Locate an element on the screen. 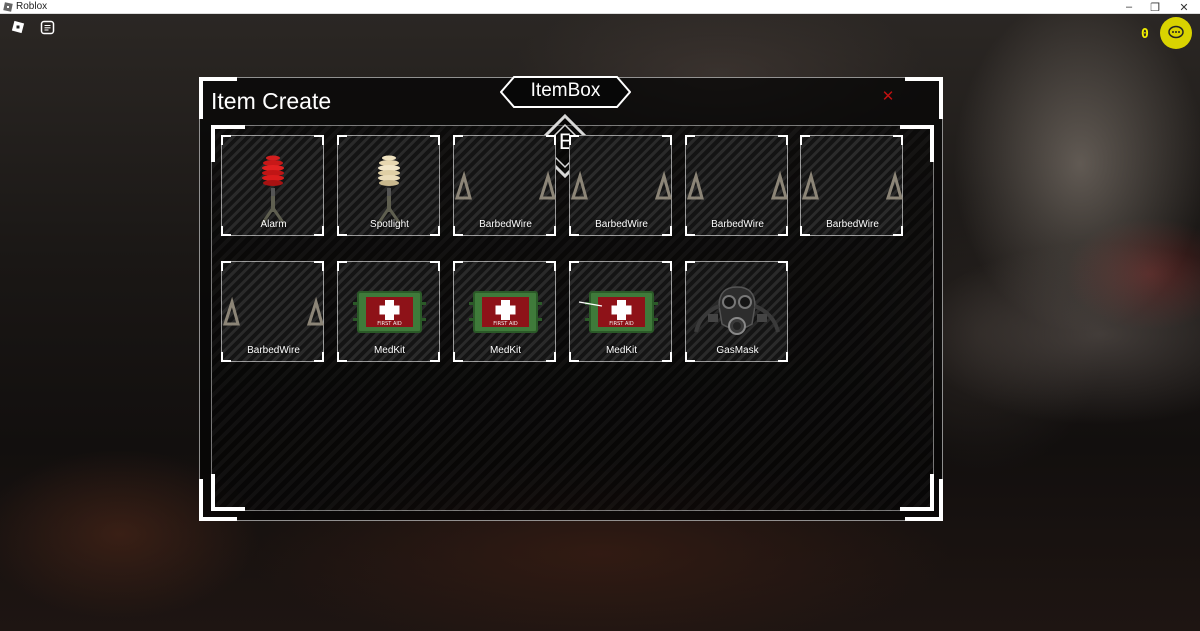 The image size is (1200, 631). item-label: GasMask is located at coordinates (737, 350).